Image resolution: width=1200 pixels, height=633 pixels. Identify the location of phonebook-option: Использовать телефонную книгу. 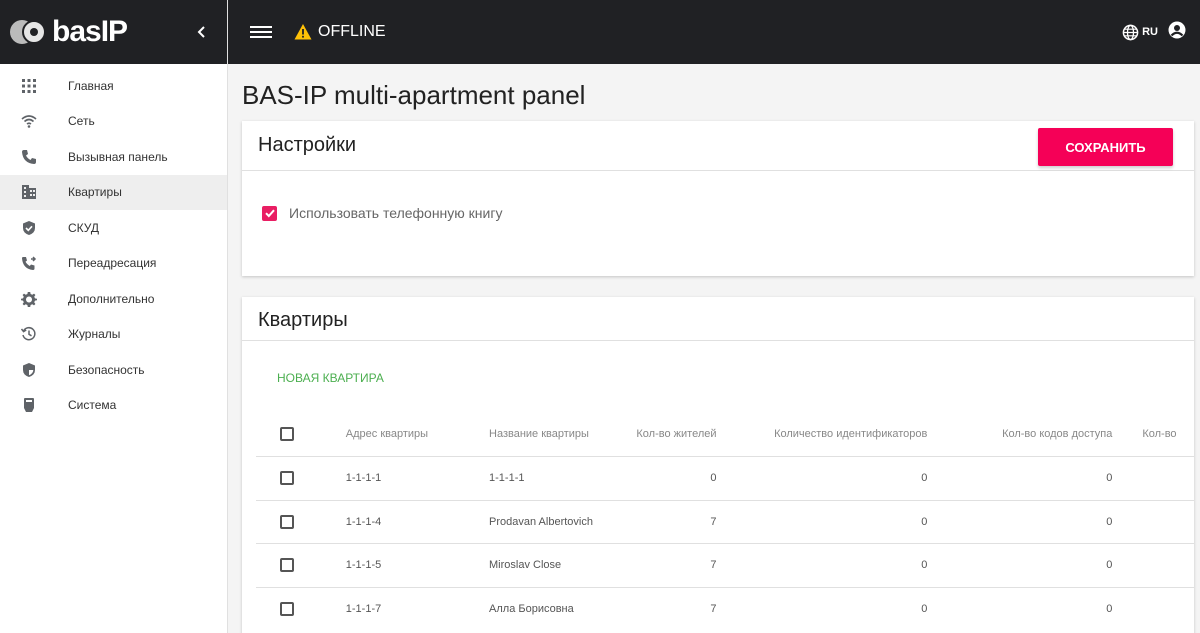
(382, 213).